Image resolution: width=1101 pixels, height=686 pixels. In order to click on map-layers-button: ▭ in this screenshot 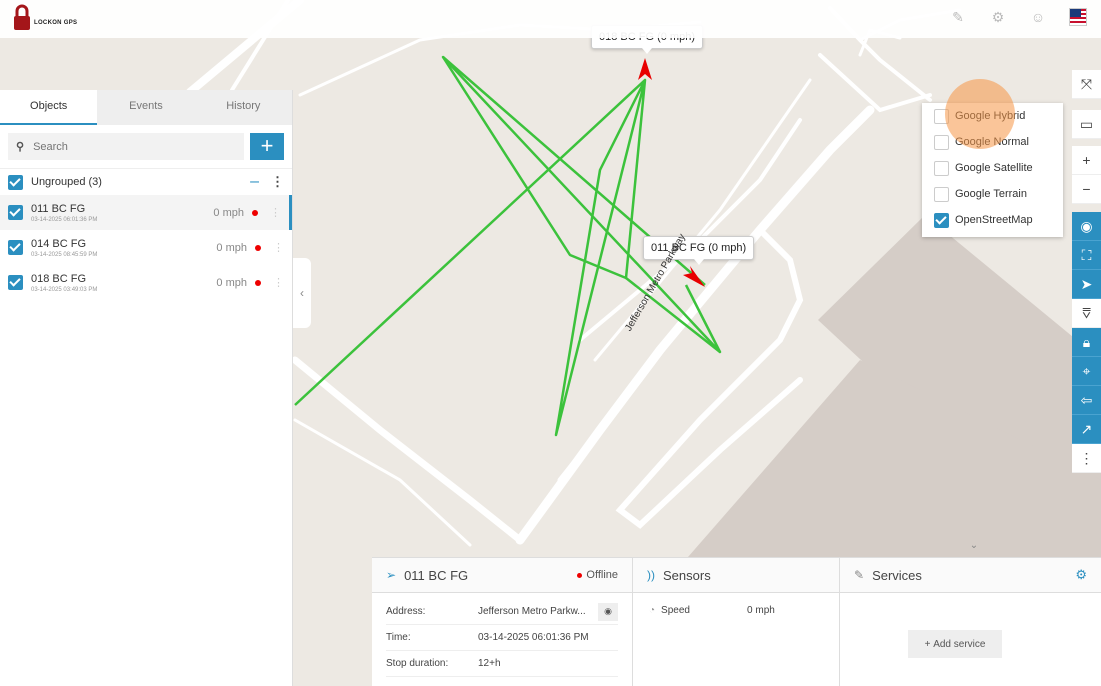, I will do `click(1086, 124)`.